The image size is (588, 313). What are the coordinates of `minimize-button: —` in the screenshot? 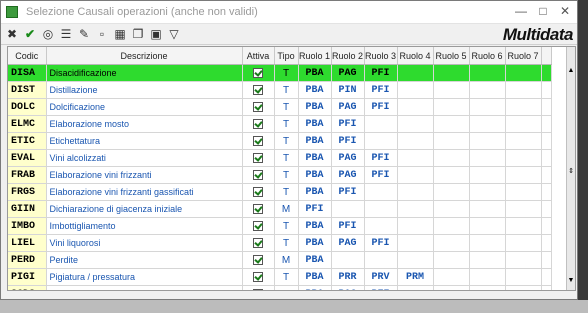 It's located at (521, 11).